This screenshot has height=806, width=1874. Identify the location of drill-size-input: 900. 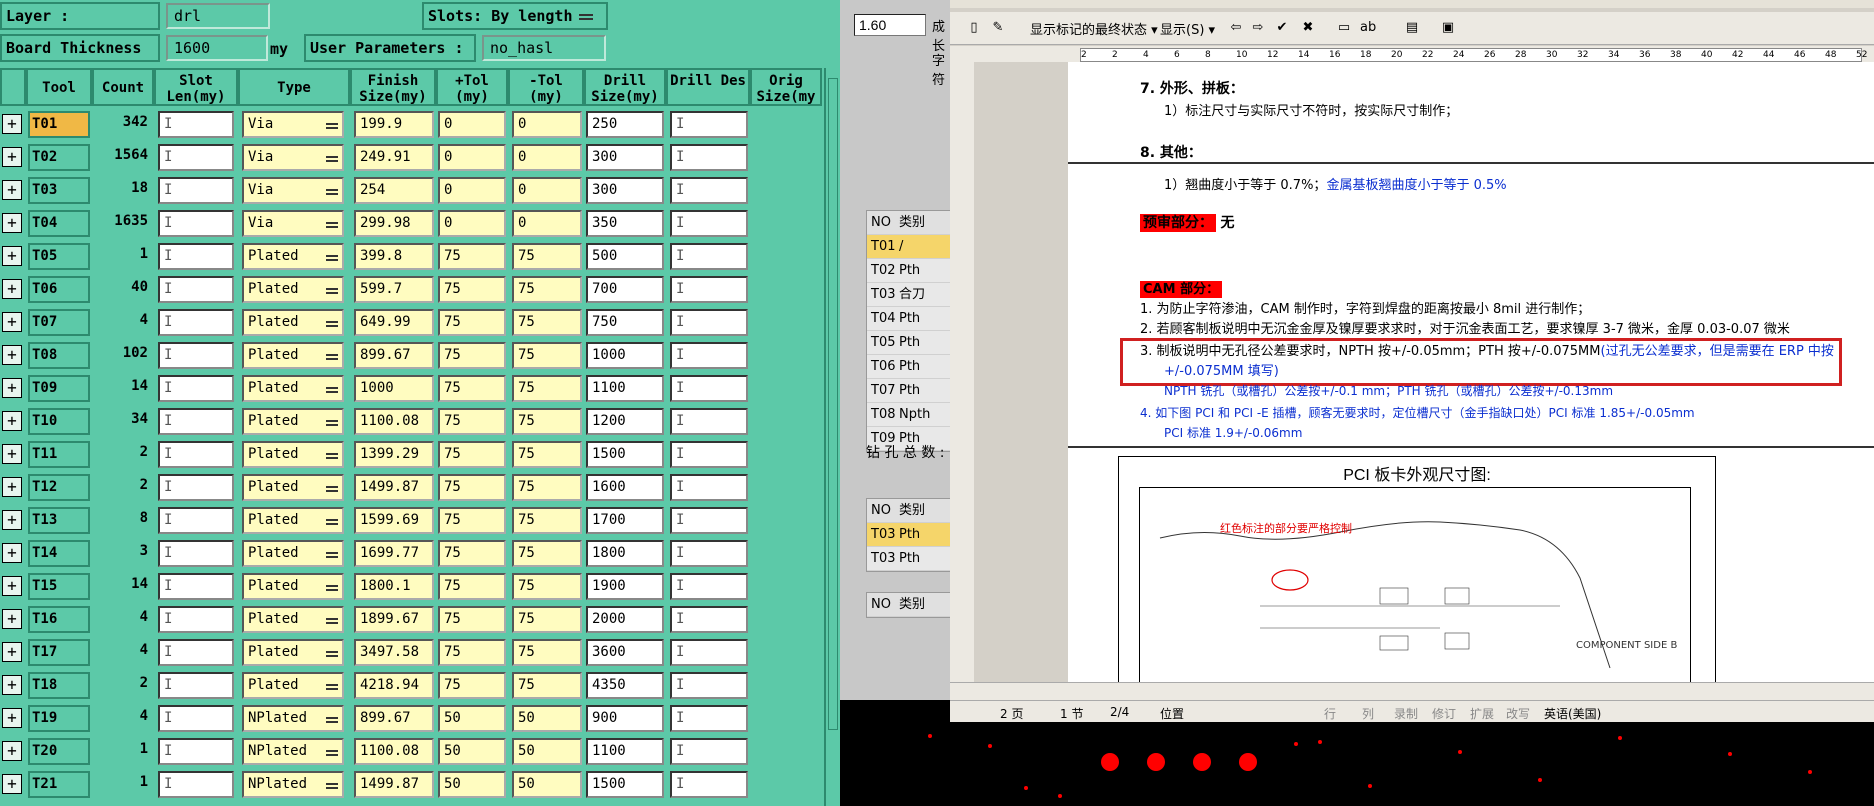
(625, 718).